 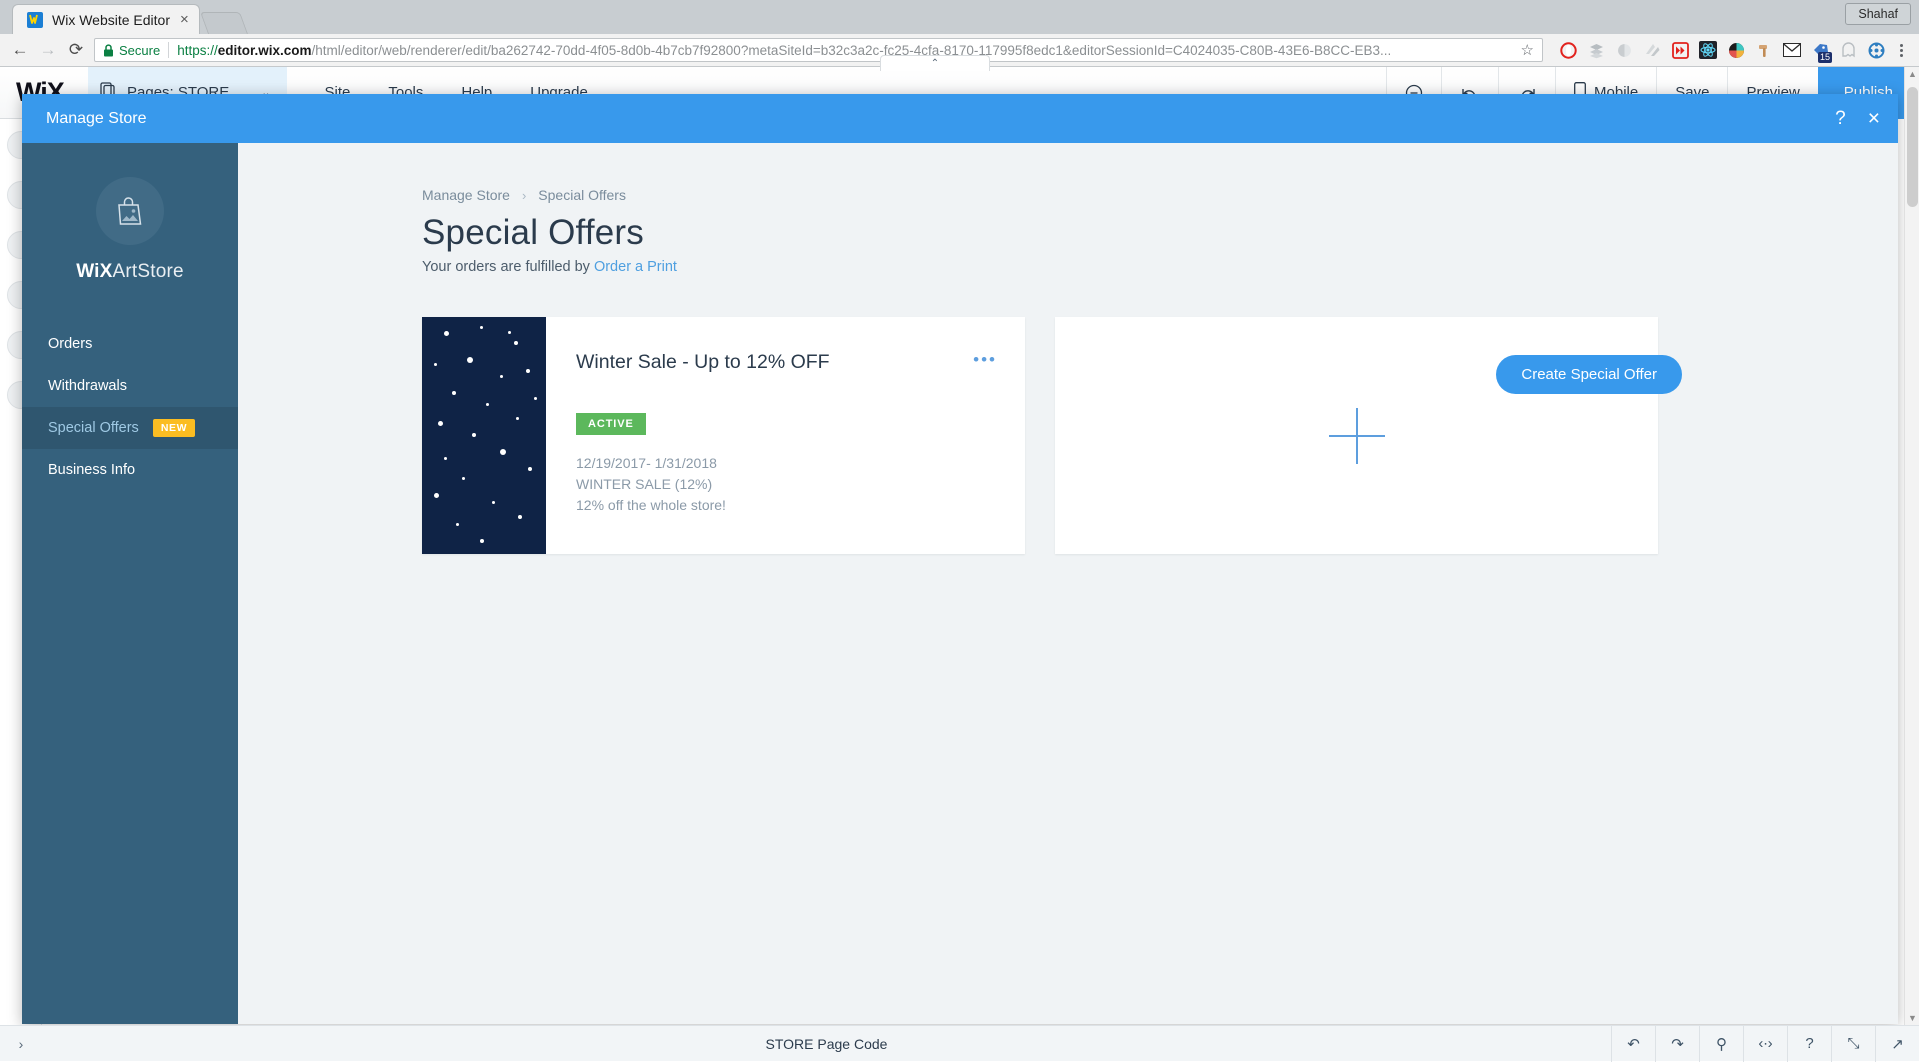 I want to click on modal-header-actions: ? ×, so click(x=1857, y=118).